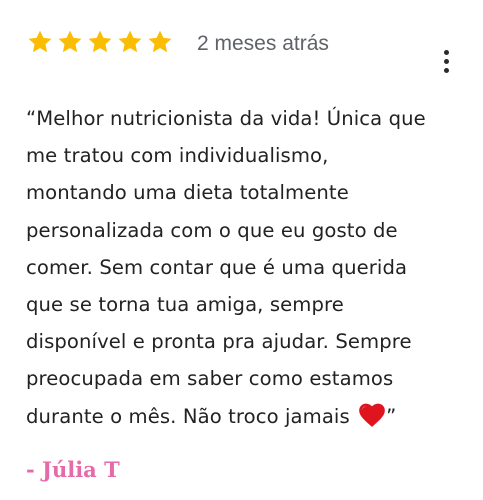 The image size is (483, 500). What do you see at coordinates (372, 415) in the screenshot?
I see `red-heart-icon` at bounding box center [372, 415].